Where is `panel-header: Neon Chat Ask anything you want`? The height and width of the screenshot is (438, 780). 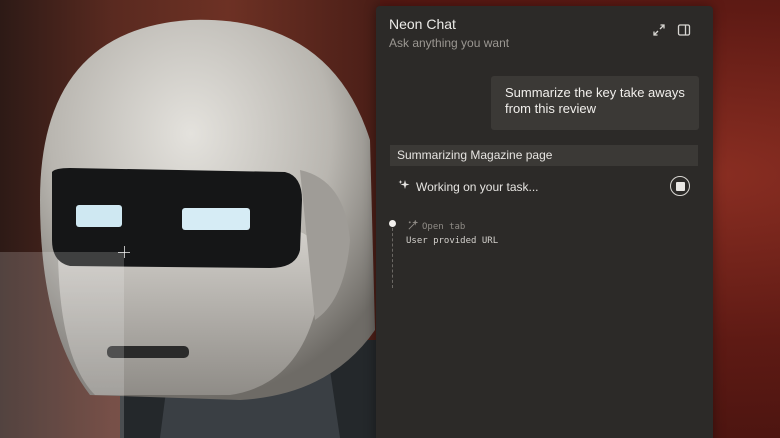 panel-header: Neon Chat Ask anything you want is located at coordinates (545, 36).